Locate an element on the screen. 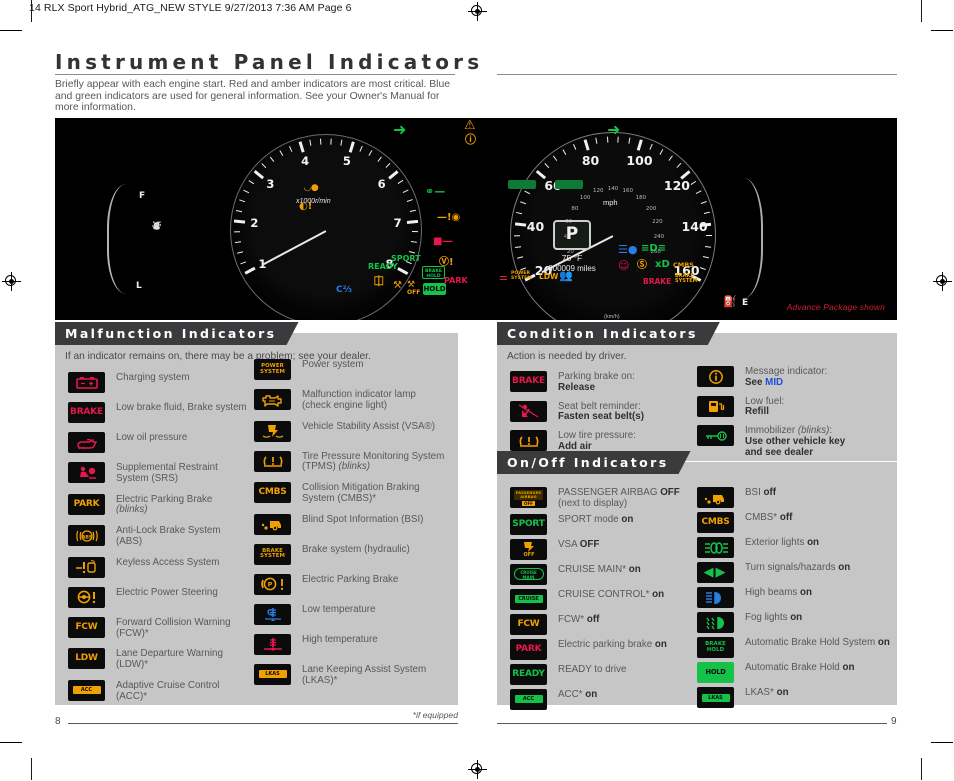 The image size is (954, 781). indicator-row: ◀▶ Turn signals/hazards on is located at coordinates (794, 572).